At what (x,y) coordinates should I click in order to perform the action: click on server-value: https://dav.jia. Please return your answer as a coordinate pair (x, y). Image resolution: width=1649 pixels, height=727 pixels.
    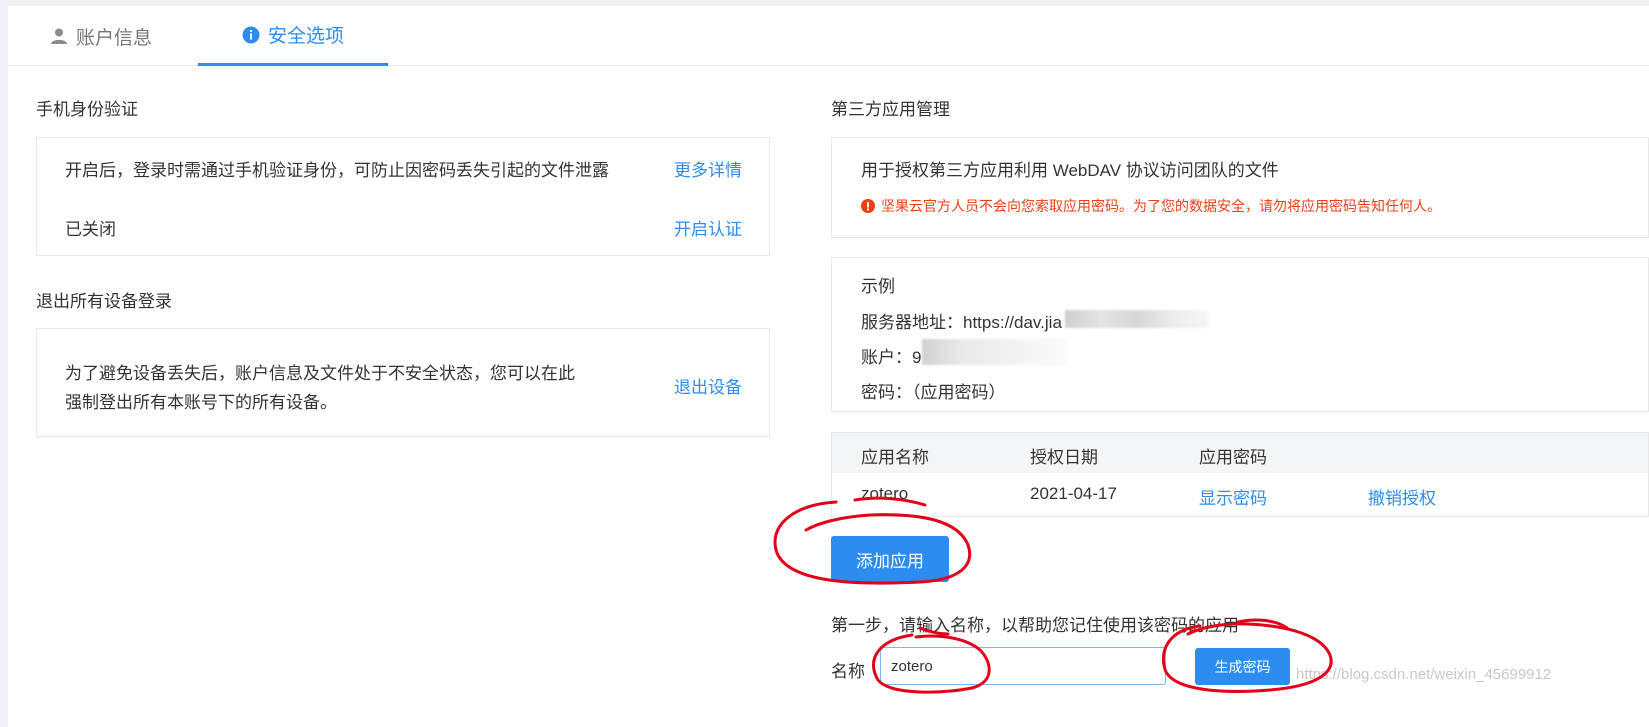
    Looking at the image, I should click on (1012, 322).